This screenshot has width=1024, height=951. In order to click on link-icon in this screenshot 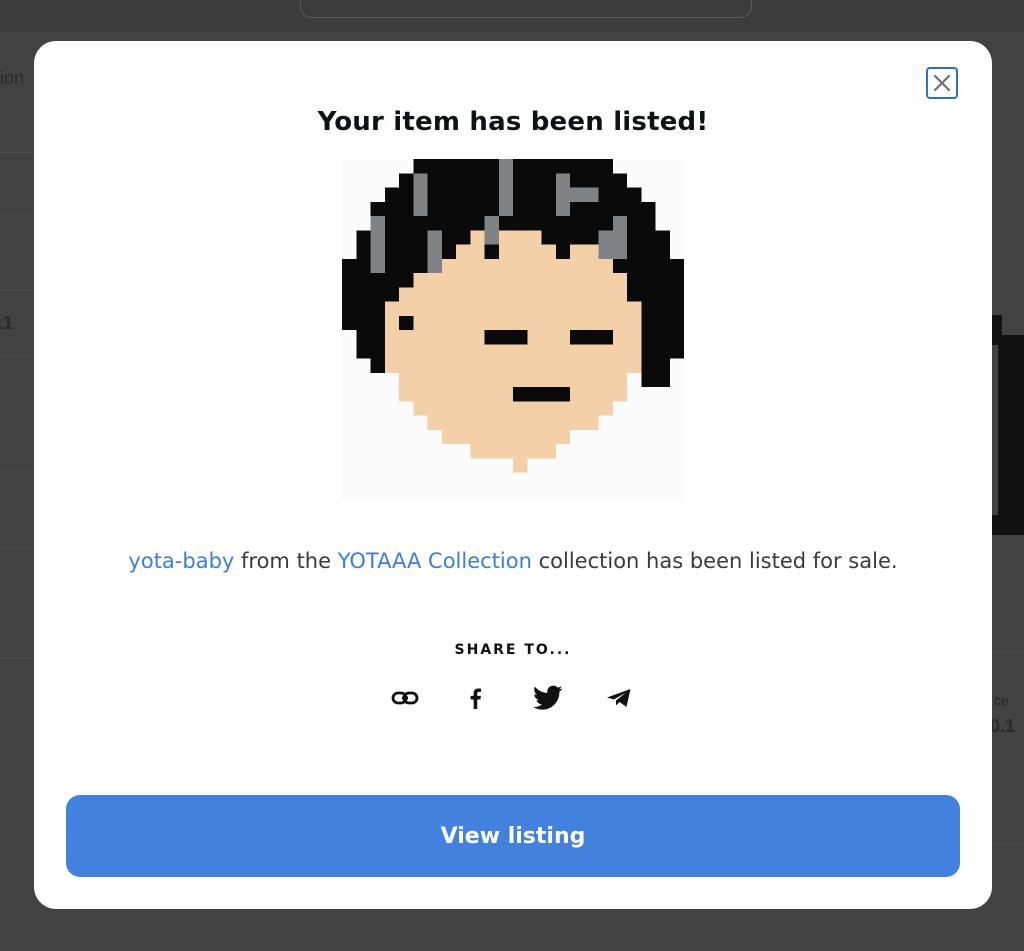, I will do `click(405, 698)`.